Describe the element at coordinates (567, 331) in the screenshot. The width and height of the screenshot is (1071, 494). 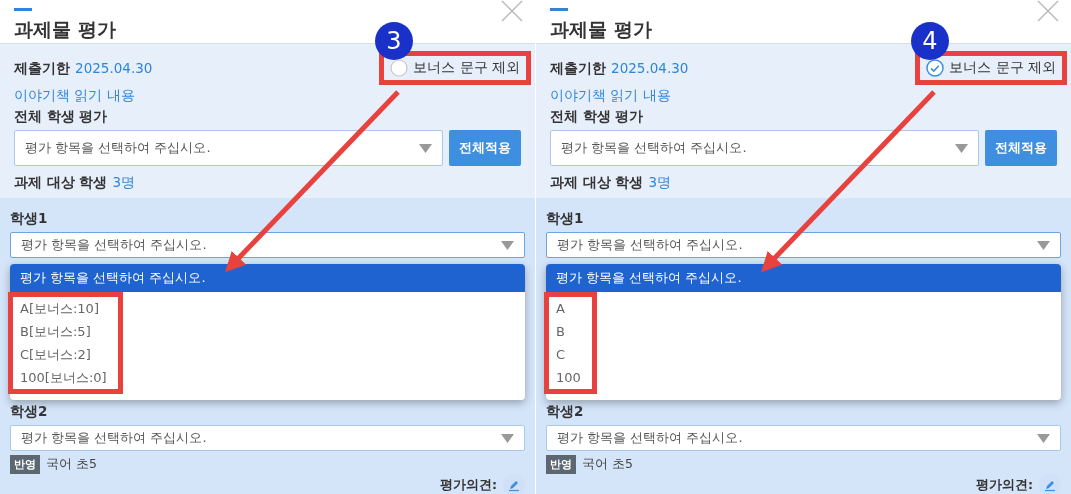
I see `dropdown-option: B` at that location.